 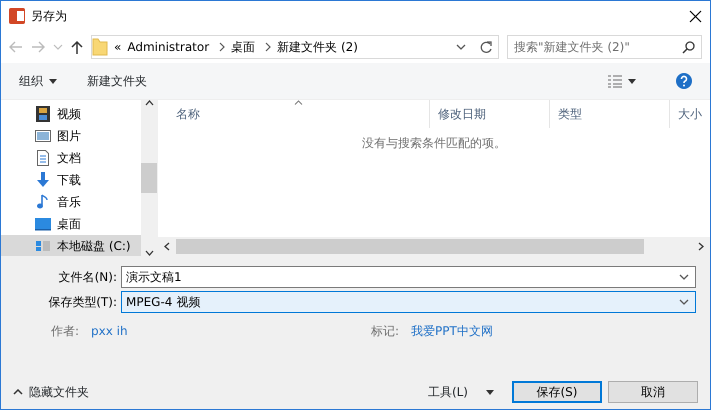 I want to click on monitor-icon, so click(x=43, y=224).